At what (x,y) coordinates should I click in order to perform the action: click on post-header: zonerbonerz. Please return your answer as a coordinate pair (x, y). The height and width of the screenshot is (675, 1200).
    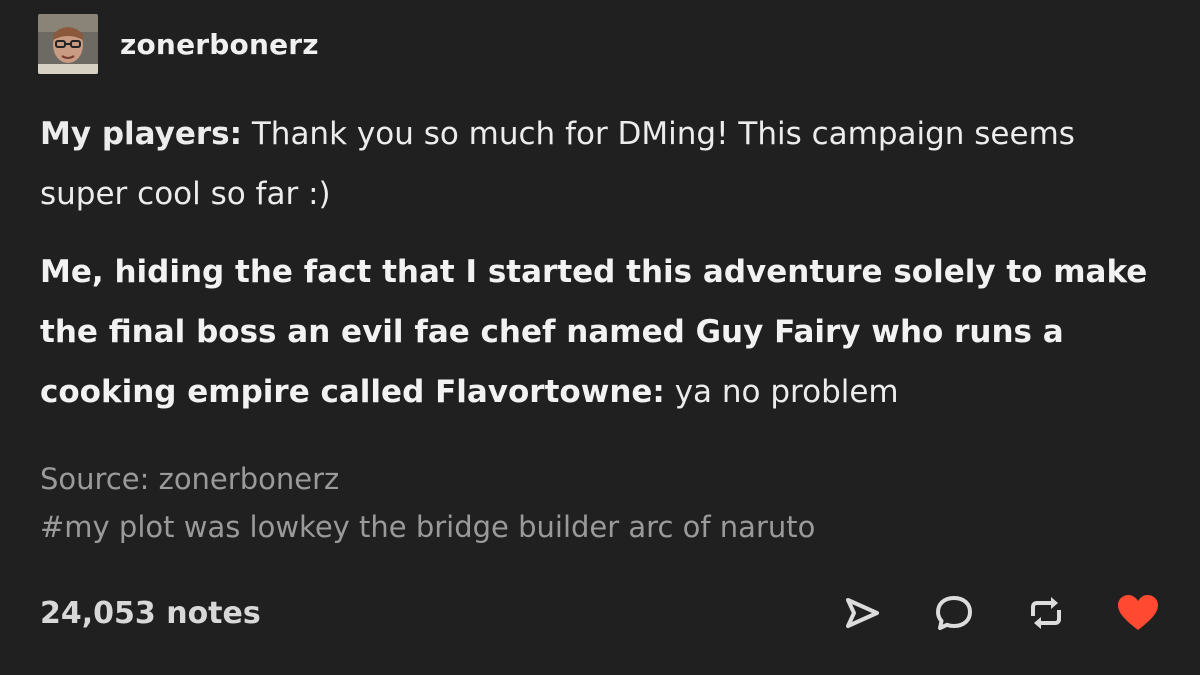
    Looking at the image, I should click on (178, 44).